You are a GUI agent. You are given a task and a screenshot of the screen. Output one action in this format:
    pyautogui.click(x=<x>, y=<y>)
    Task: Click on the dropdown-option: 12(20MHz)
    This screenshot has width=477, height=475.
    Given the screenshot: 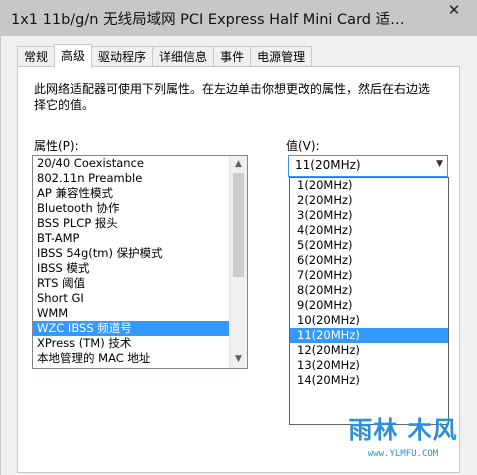 What is the action you would take?
    pyautogui.click(x=369, y=350)
    